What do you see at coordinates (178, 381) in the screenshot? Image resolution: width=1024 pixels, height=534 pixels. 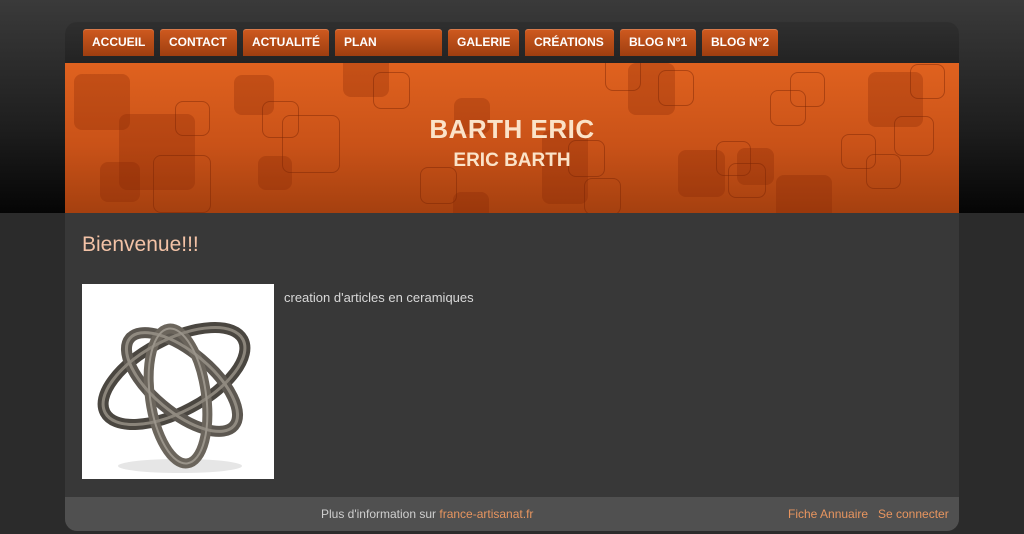 I see `ceramic-sculpture-image` at bounding box center [178, 381].